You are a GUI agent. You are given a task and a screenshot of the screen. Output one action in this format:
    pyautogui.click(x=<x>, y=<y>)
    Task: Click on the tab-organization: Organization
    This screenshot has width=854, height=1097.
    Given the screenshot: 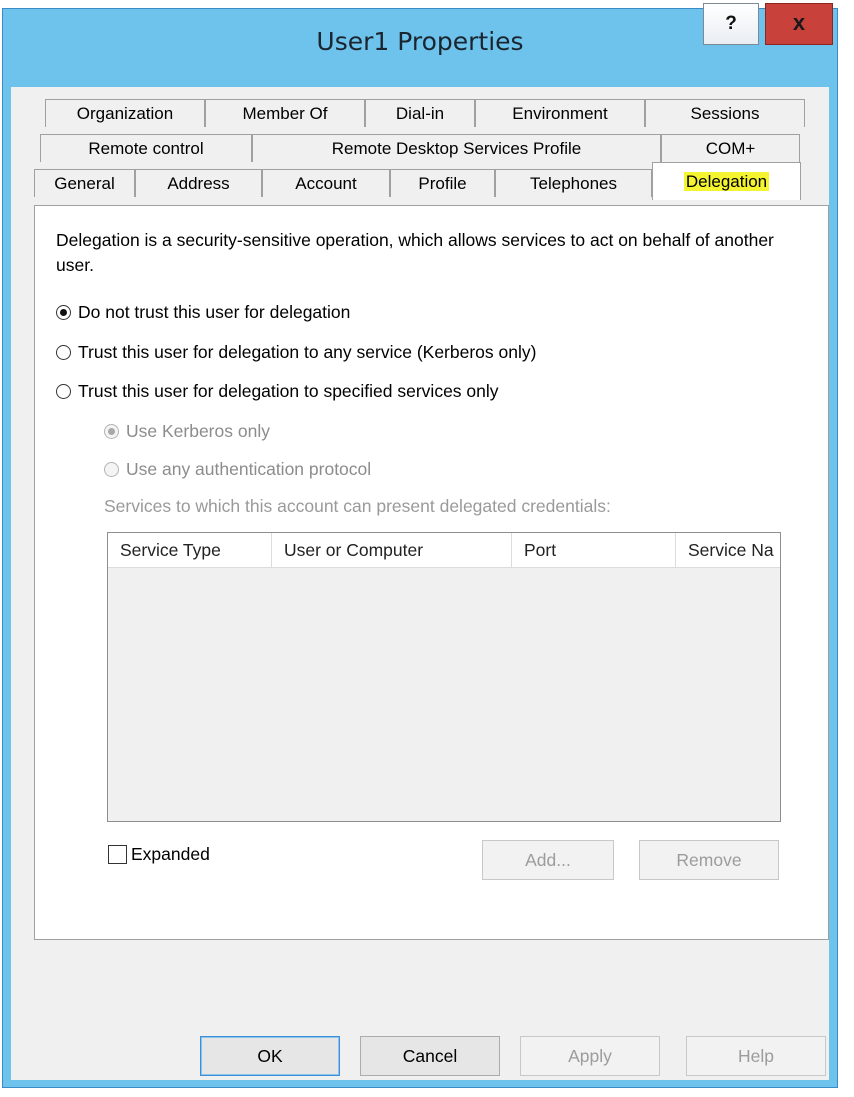 What is the action you would take?
    pyautogui.click(x=125, y=113)
    